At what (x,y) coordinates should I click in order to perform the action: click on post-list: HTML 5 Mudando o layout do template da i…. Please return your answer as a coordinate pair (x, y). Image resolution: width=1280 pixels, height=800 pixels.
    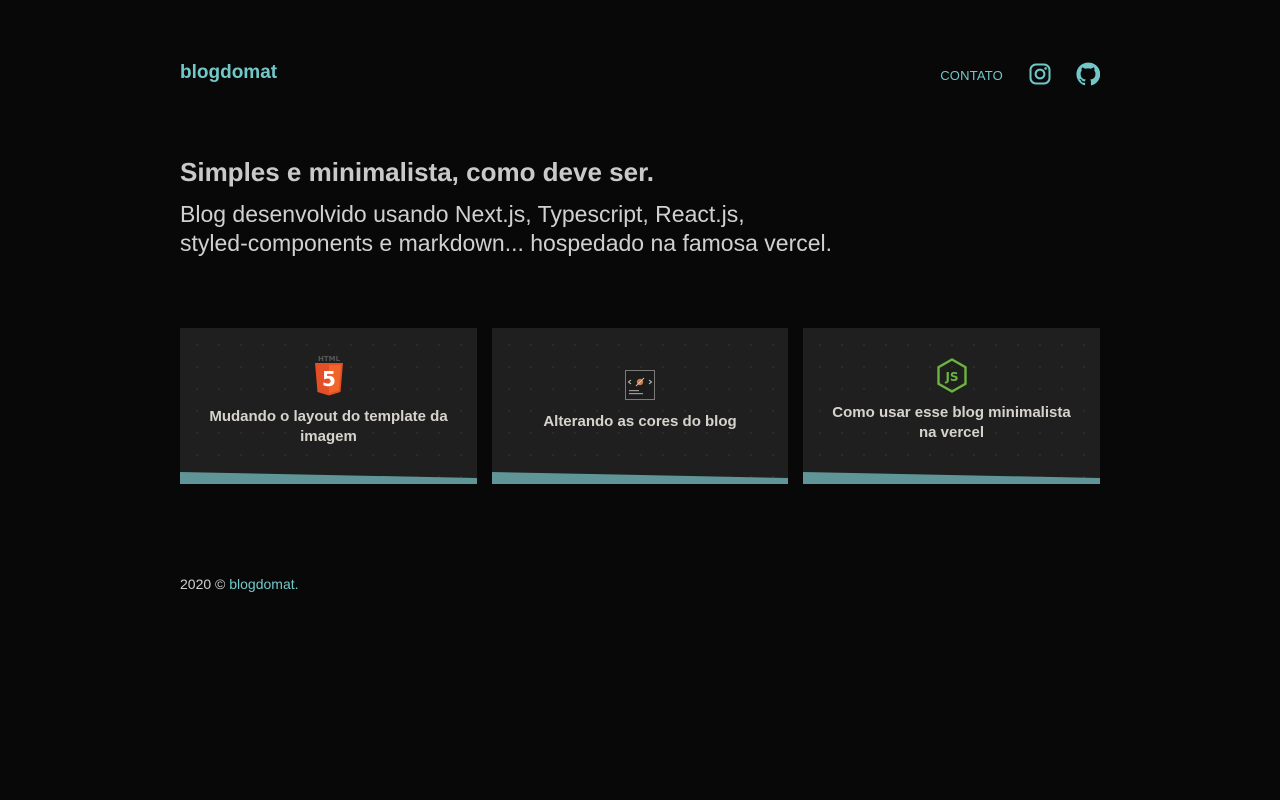
    Looking at the image, I should click on (640, 406).